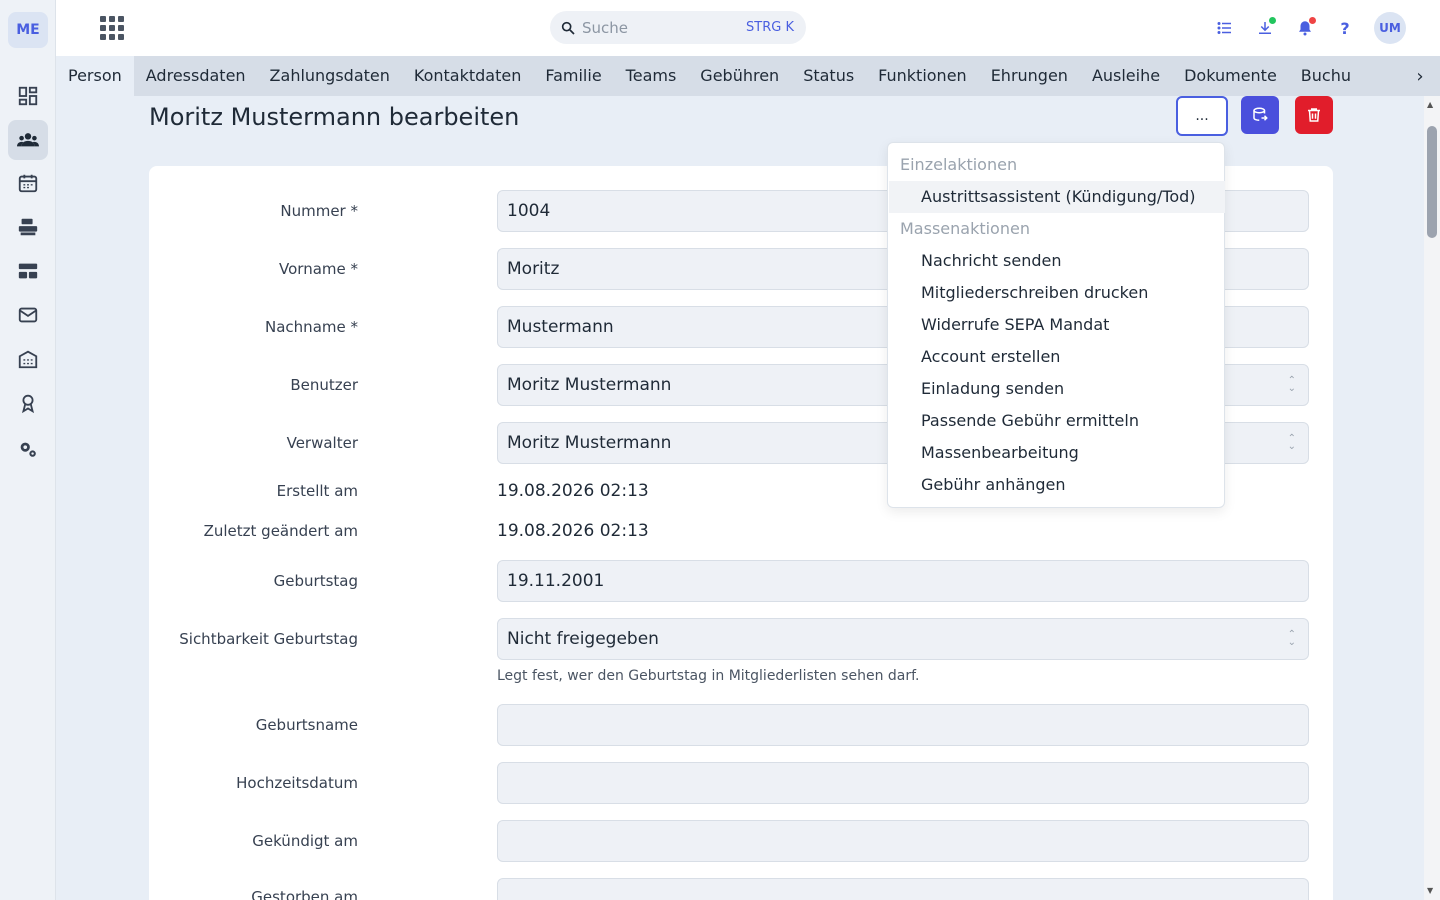  Describe the element at coordinates (922, 76) in the screenshot. I see `tab-funktionen: Funktionen` at that location.